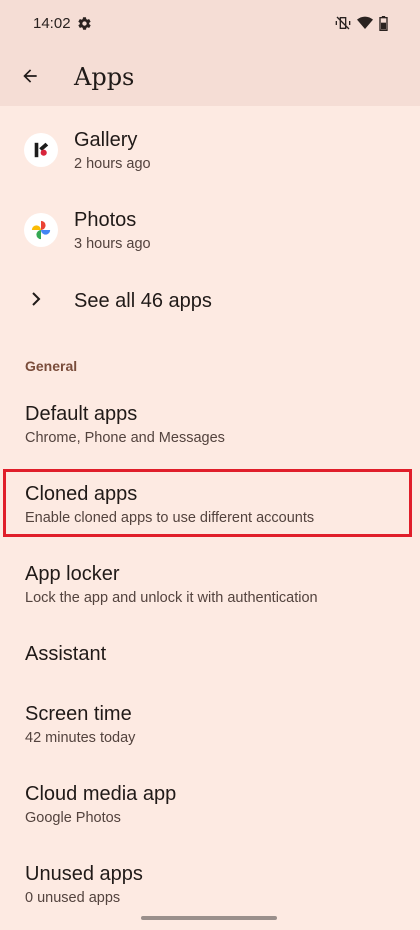 The image size is (420, 930). I want to click on item-title: Unused apps, so click(84, 874).